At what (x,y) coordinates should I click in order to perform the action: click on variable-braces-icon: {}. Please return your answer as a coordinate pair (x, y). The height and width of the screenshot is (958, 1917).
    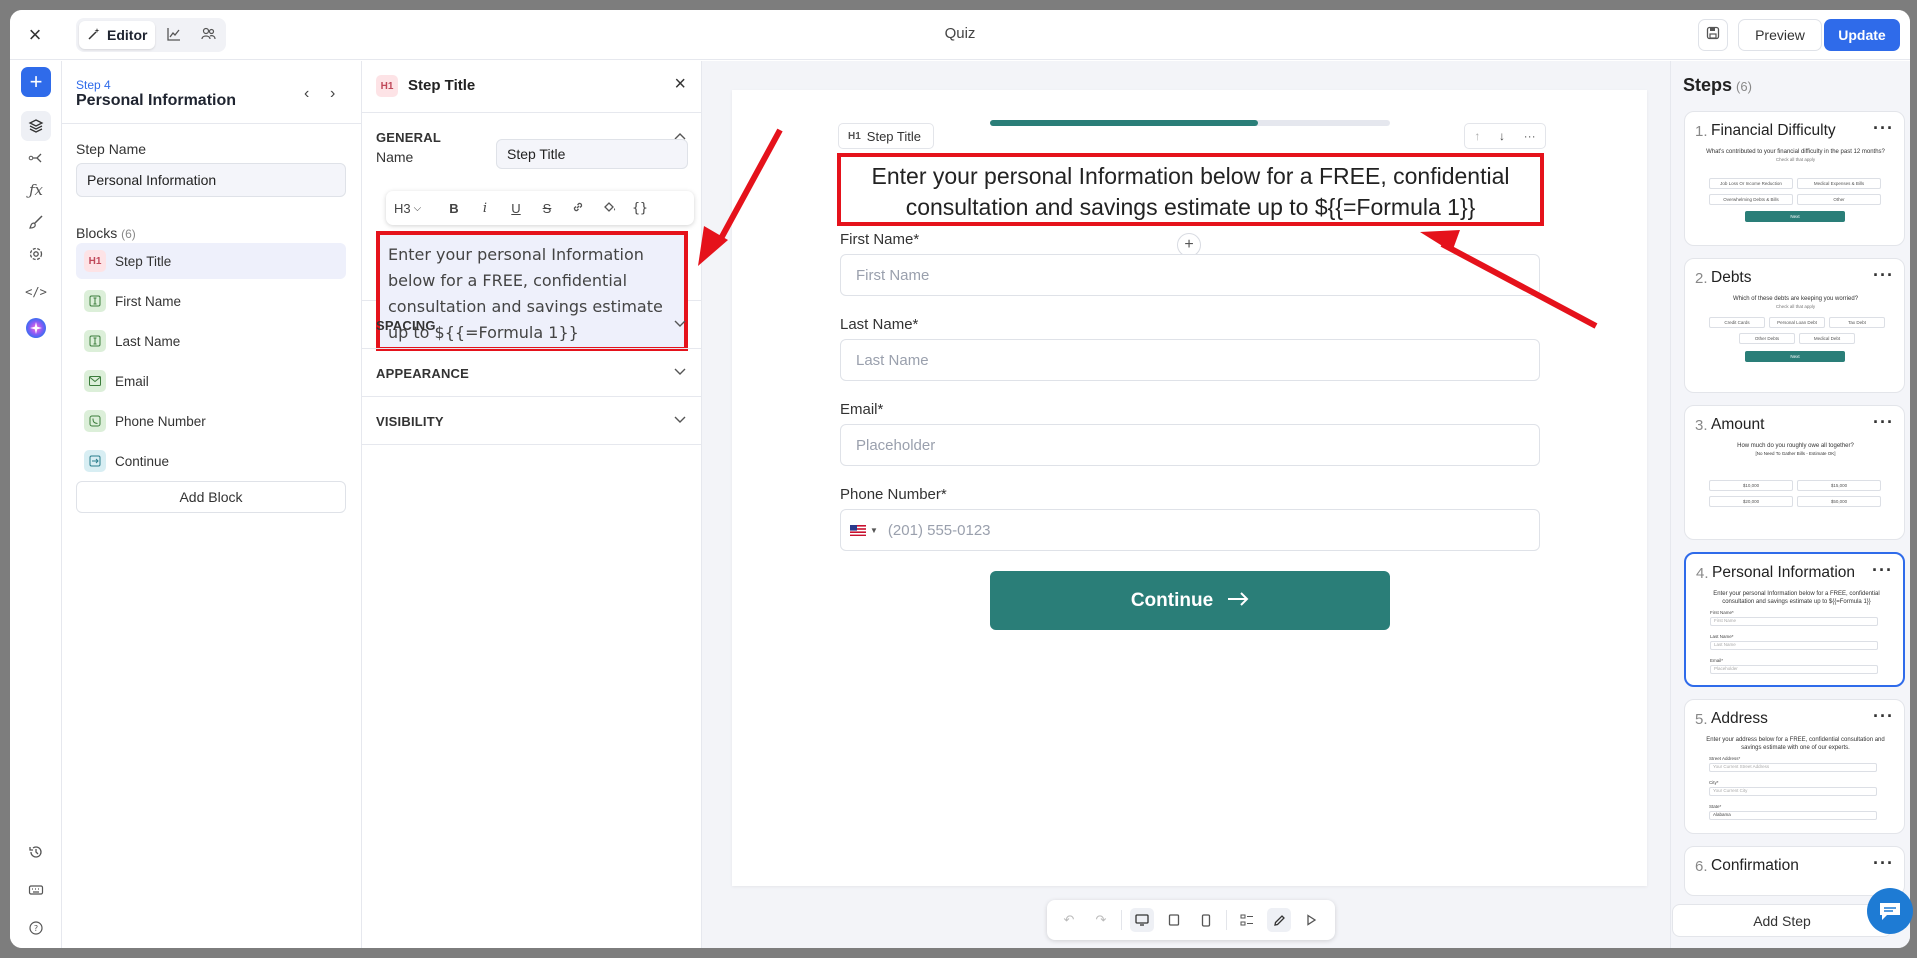
    Looking at the image, I should click on (640, 208).